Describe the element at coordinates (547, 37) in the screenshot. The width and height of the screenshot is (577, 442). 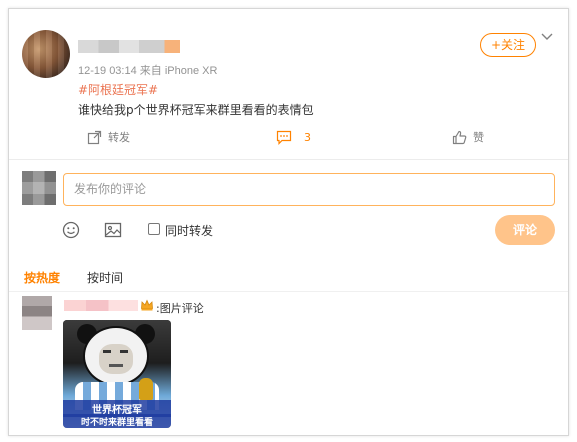
I see `chevron-down-icon` at that location.